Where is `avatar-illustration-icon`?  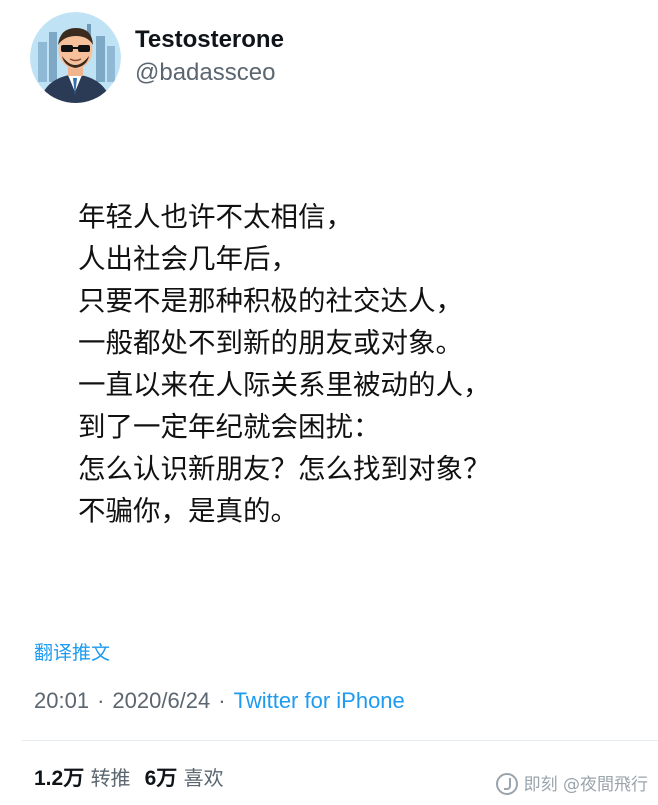 avatar-illustration-icon is located at coordinates (75, 57).